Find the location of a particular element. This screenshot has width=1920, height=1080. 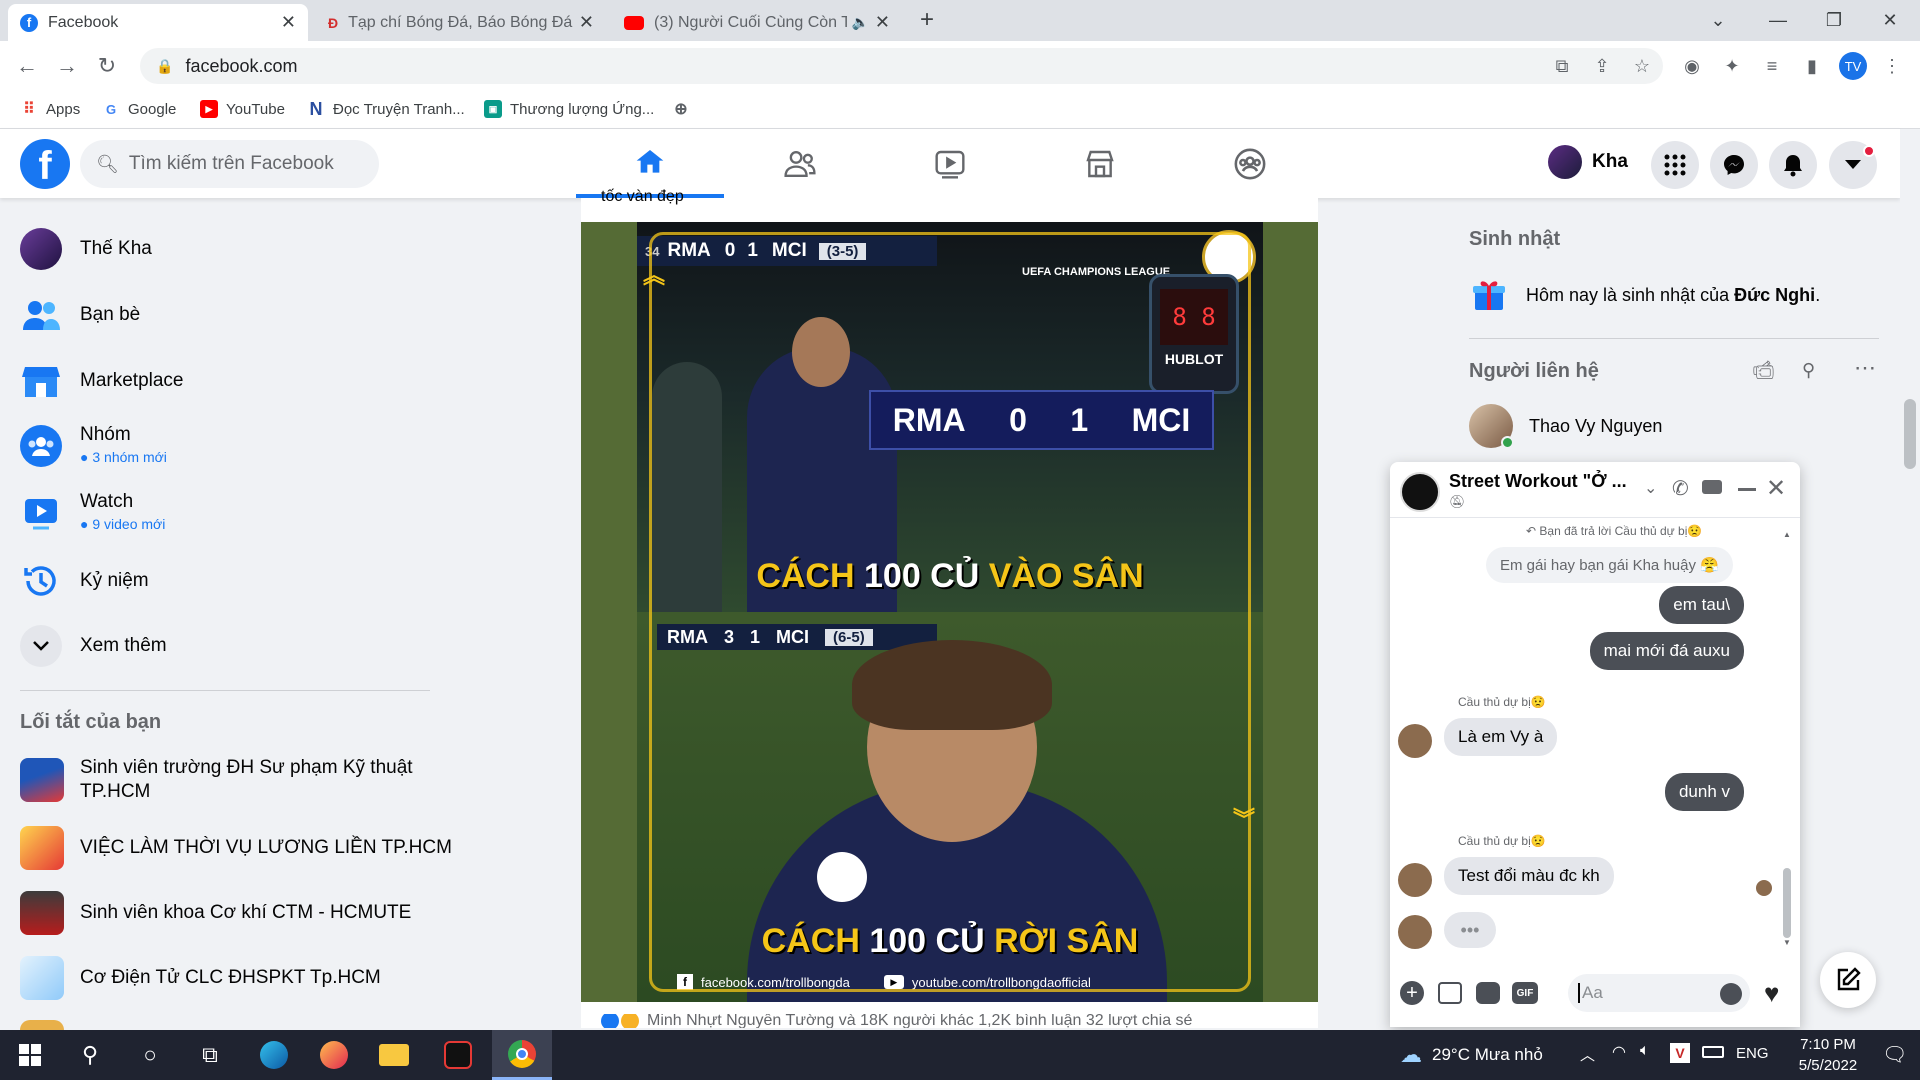

maximize-icon: ❐ is located at coordinates (1834, 20).